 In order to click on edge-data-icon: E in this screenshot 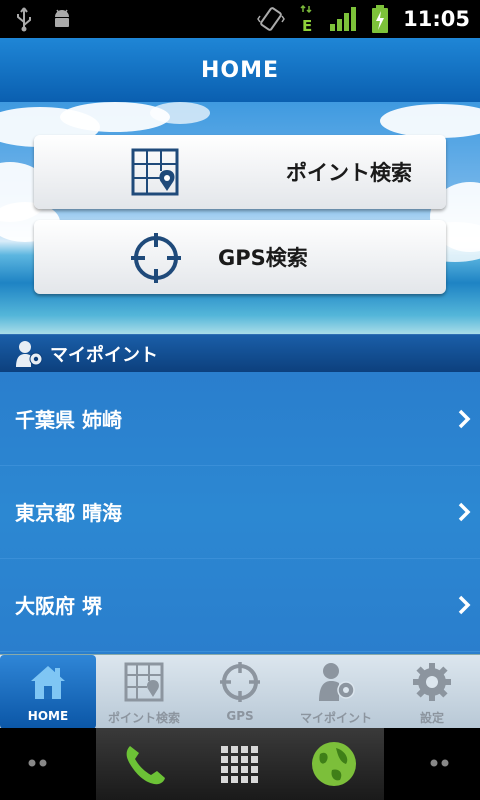, I will do `click(306, 19)`.